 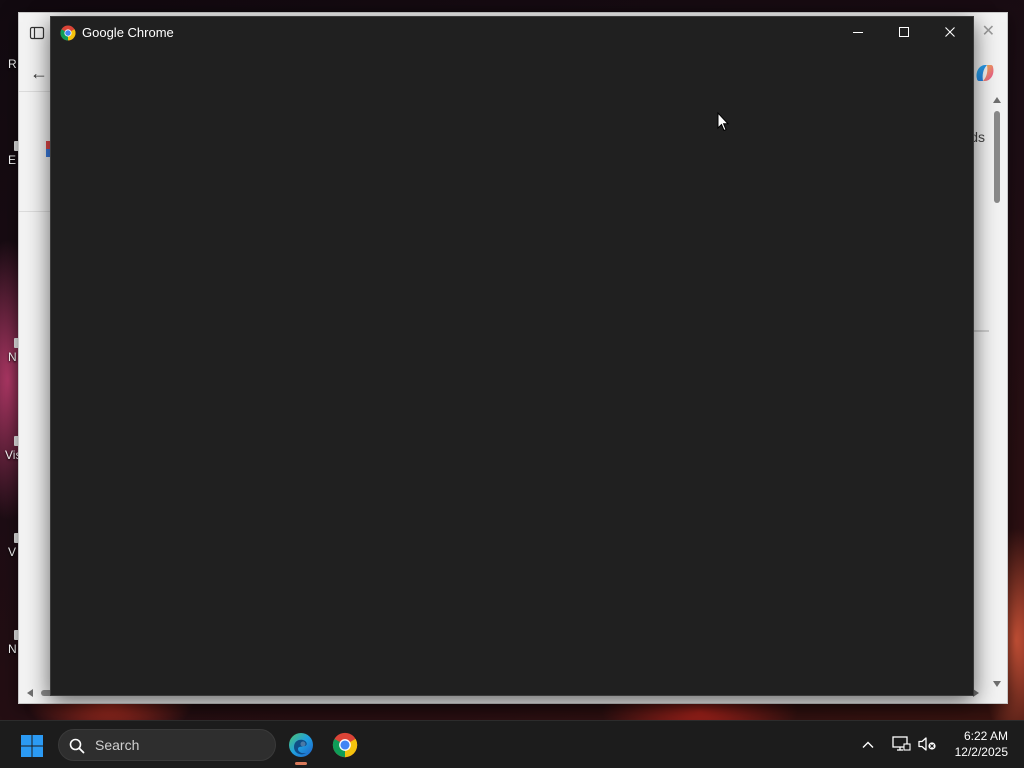 I want to click on volume-muted-icon, so click(x=927, y=744).